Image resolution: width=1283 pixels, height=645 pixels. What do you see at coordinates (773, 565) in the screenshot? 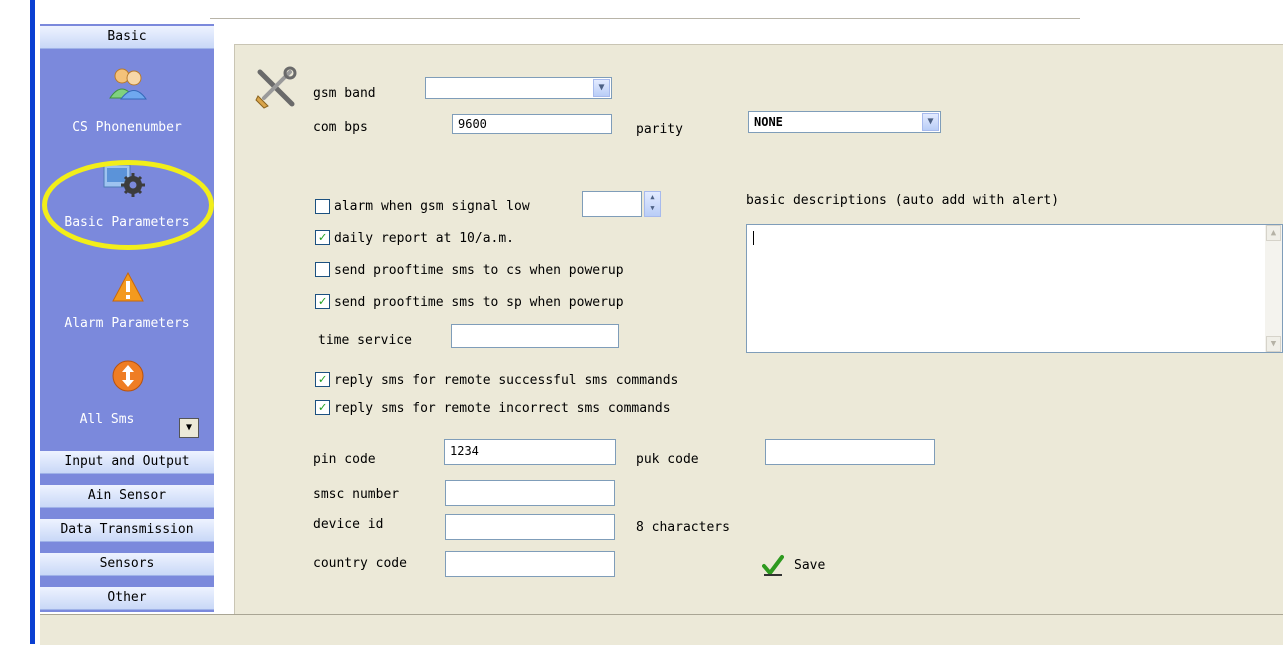
I see `checkmark-icon` at bounding box center [773, 565].